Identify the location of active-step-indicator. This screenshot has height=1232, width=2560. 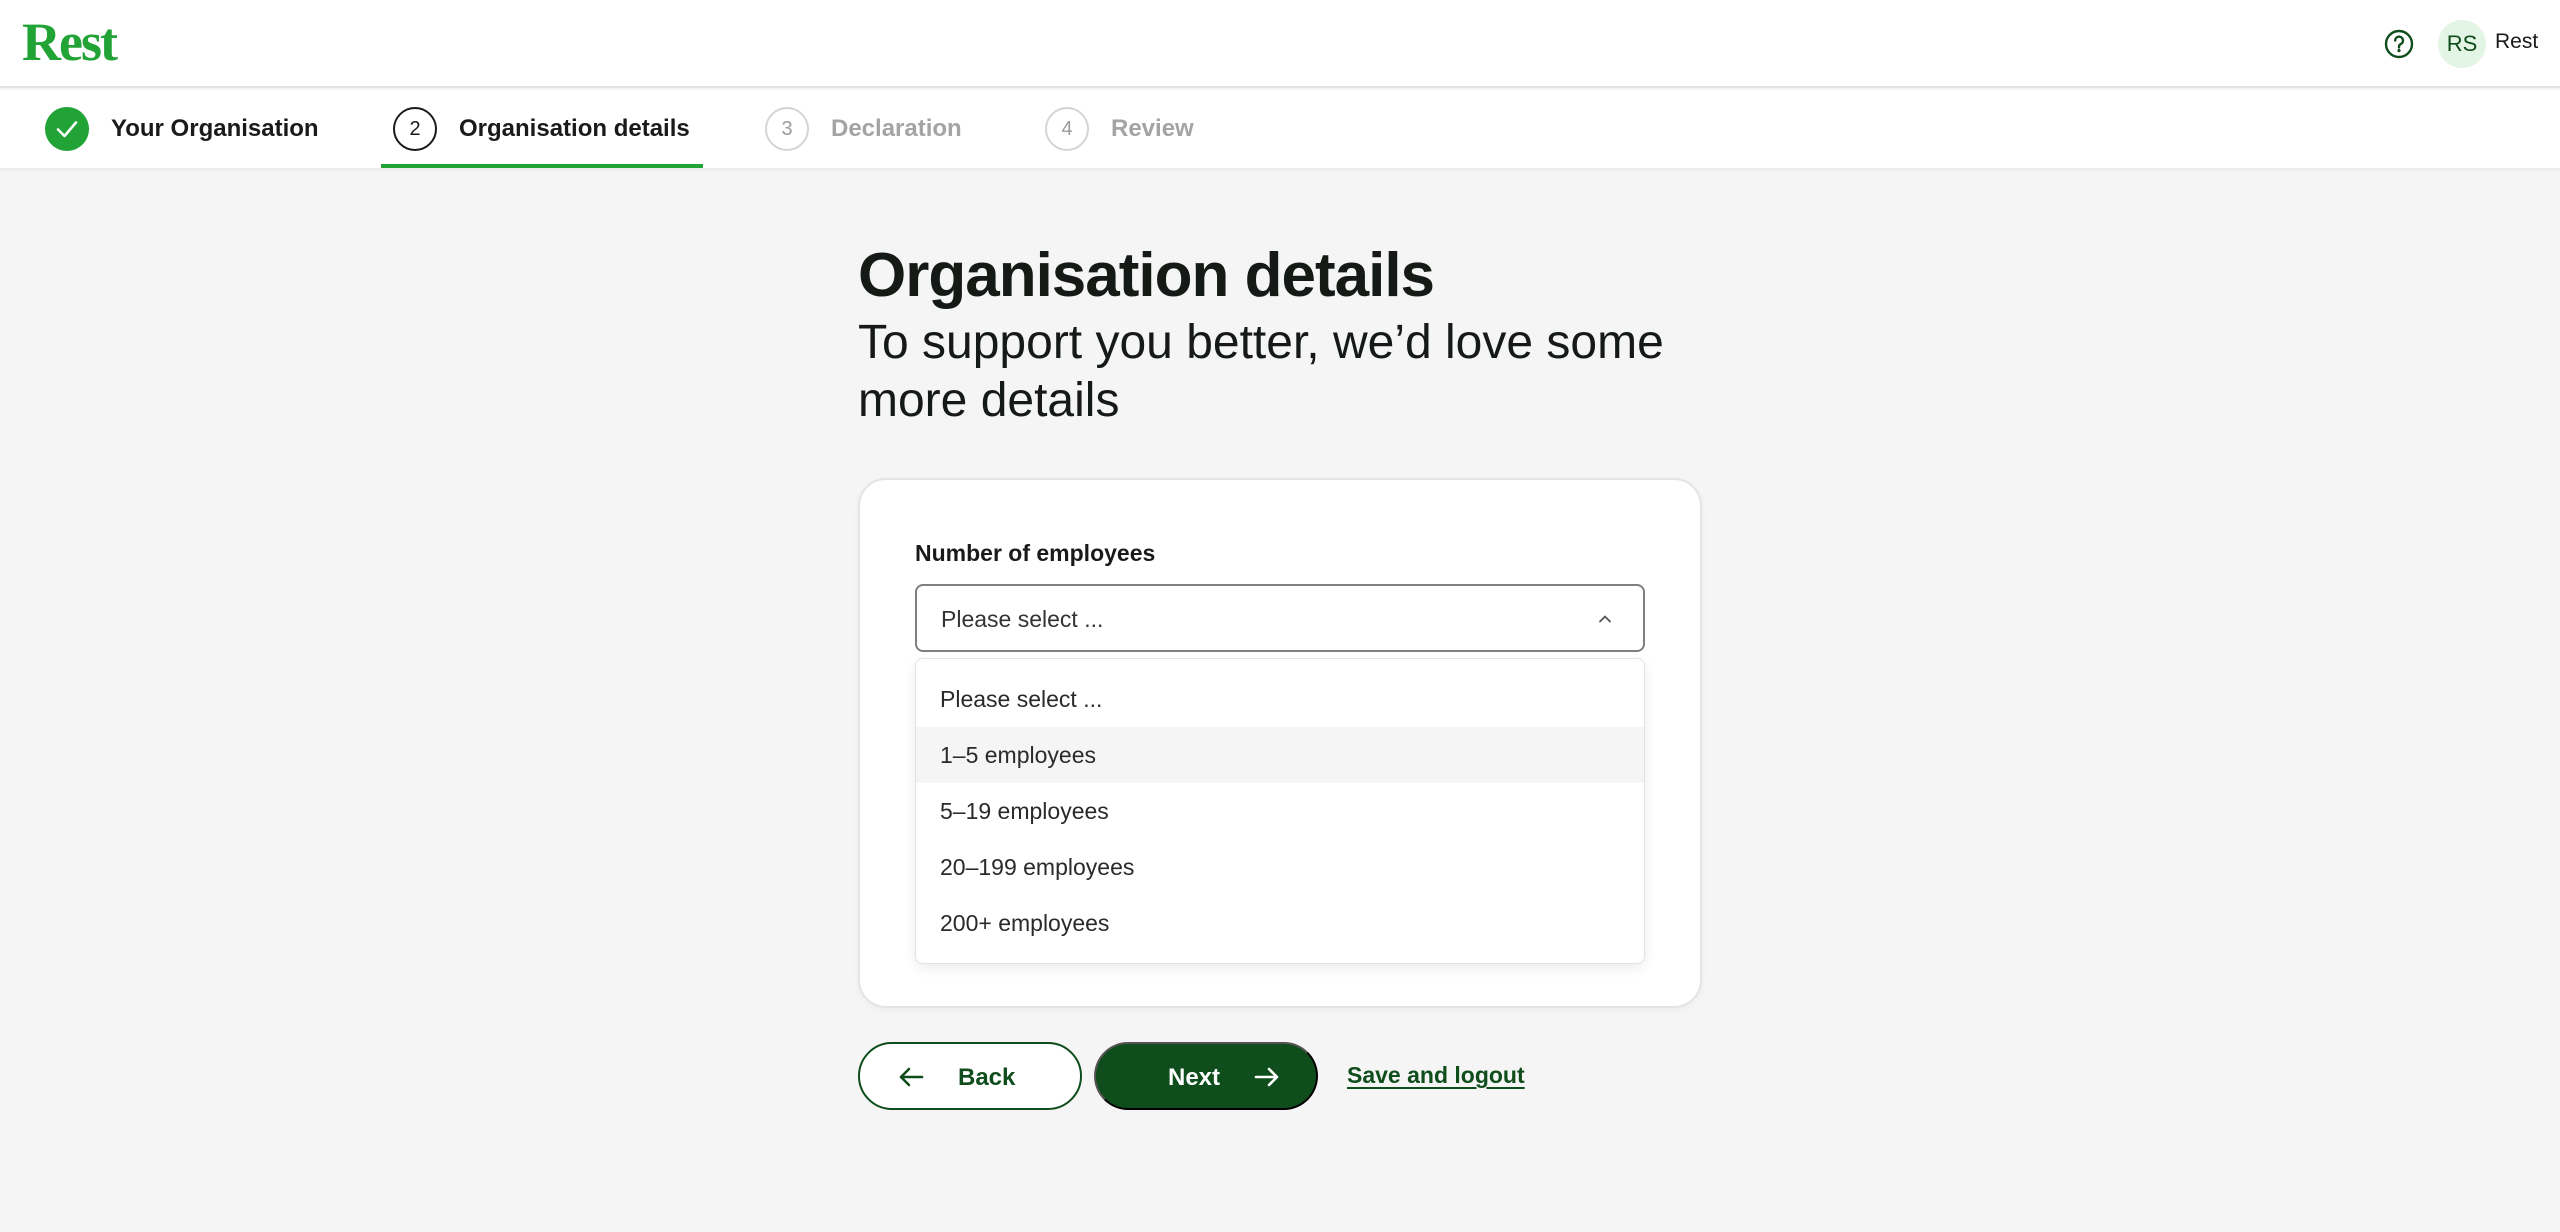
(542, 166).